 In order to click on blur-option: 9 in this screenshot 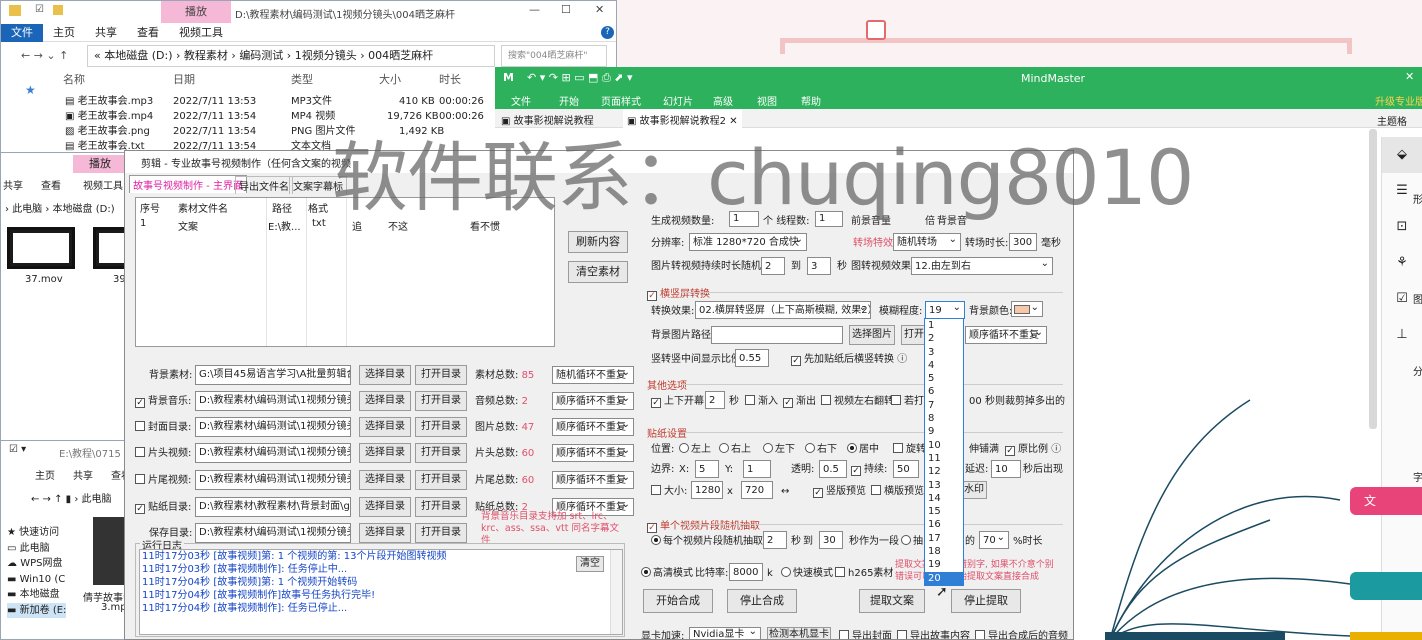, I will do `click(944, 431)`.